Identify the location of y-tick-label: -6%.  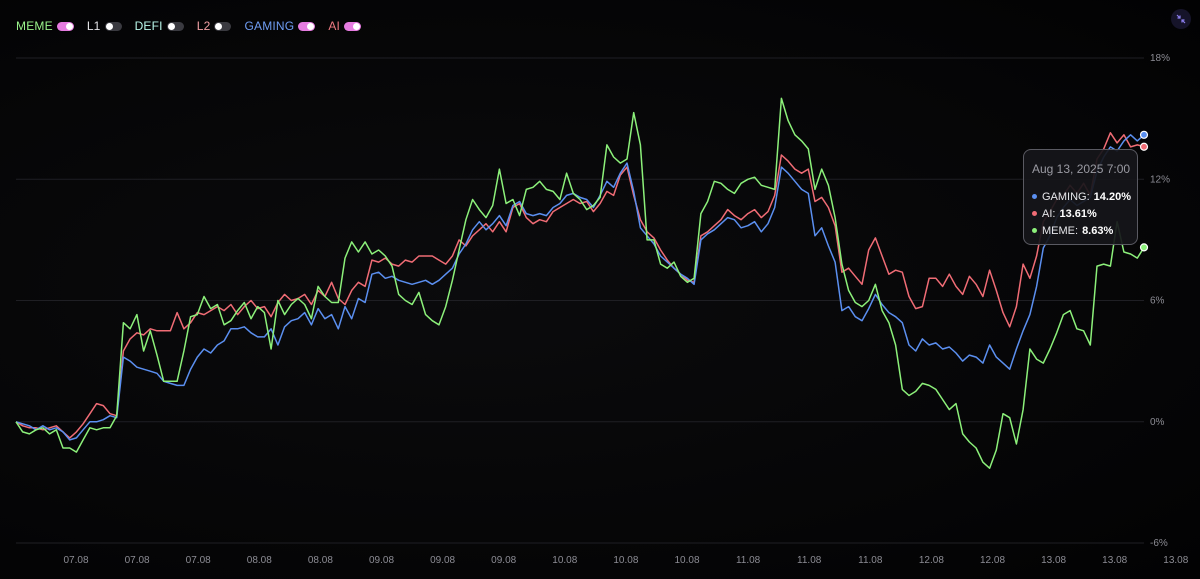
(1159, 543).